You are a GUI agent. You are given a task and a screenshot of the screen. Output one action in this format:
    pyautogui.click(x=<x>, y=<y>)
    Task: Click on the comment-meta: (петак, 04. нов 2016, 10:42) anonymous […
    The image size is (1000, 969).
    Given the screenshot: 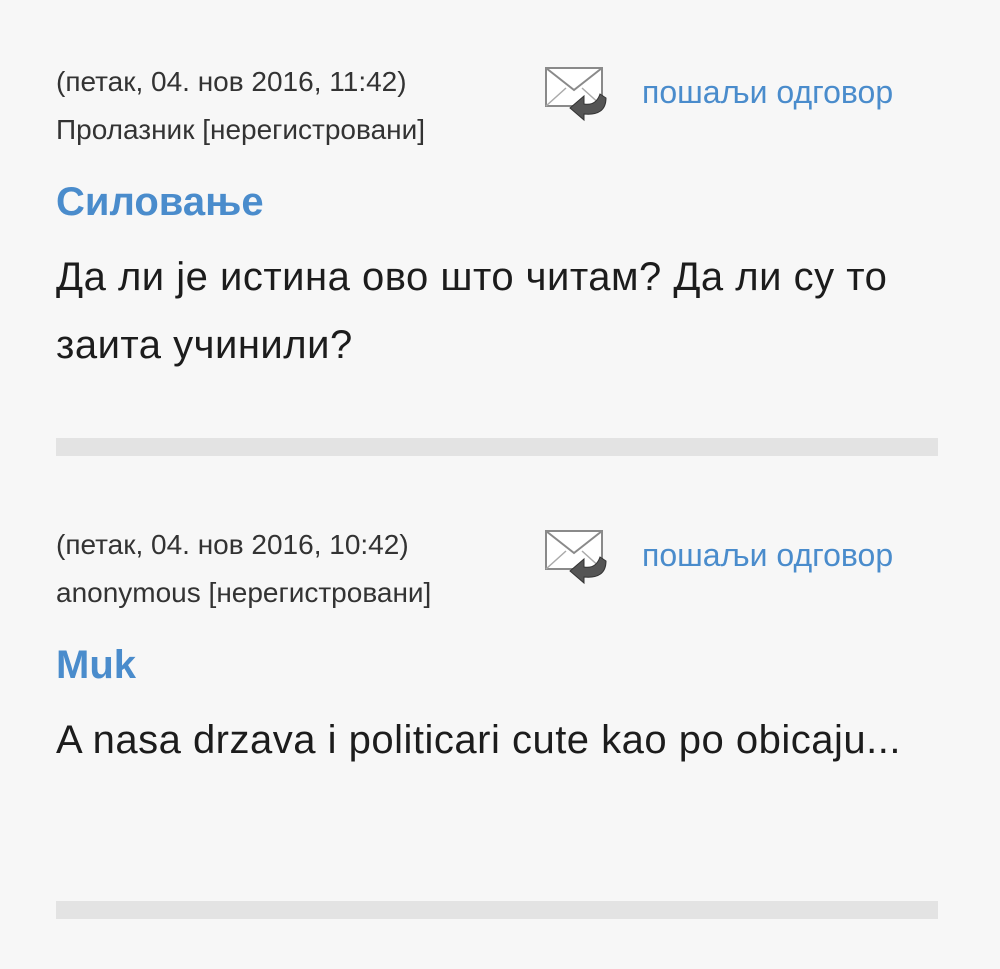 What is the action you would take?
    pyautogui.click(x=243, y=569)
    